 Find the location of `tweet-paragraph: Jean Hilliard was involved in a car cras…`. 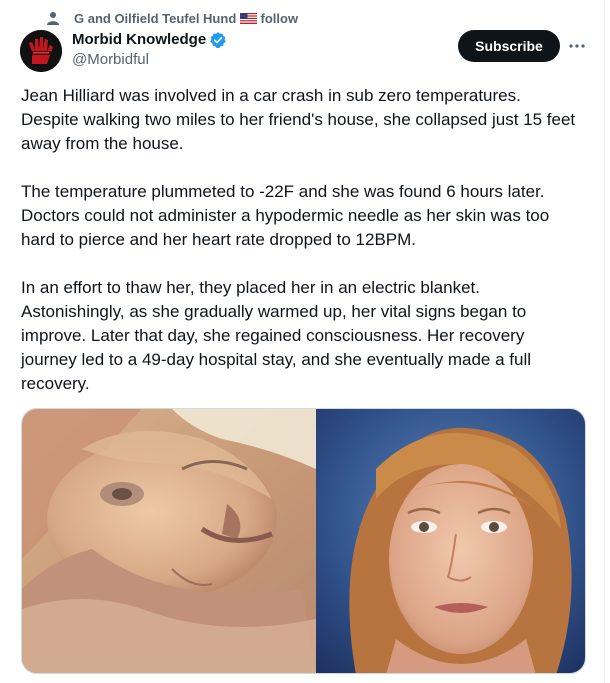

tweet-paragraph: Jean Hilliard was involved in a car cras… is located at coordinates (298, 119).